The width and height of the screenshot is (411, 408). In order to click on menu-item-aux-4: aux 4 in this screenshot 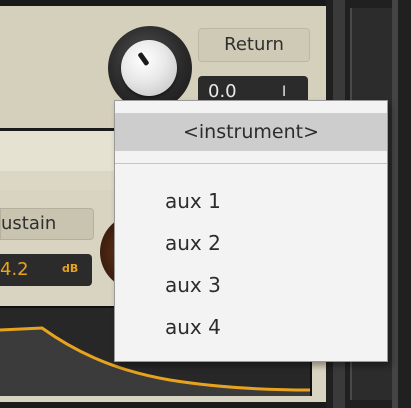, I will do `click(265, 327)`.